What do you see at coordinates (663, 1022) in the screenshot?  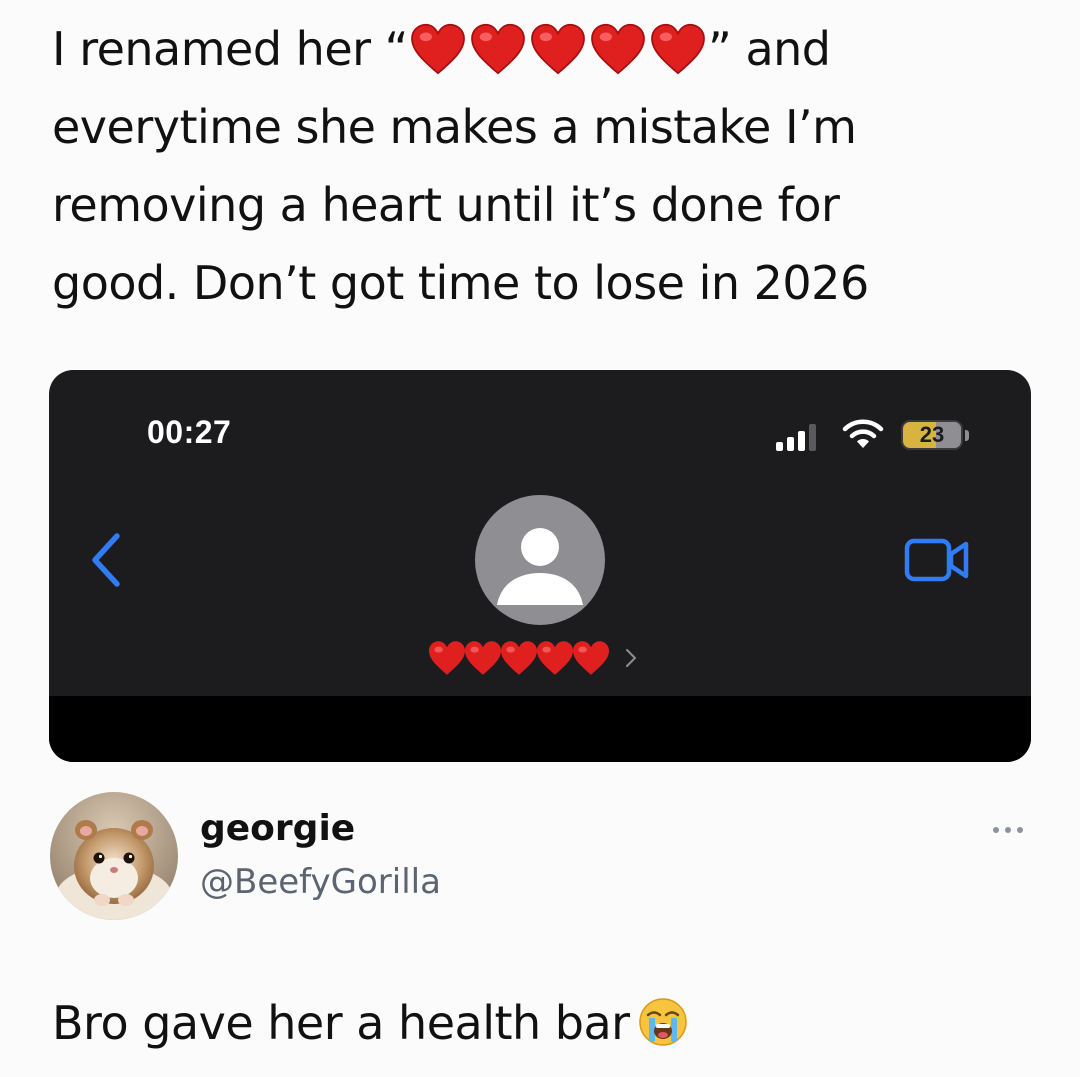 I see `loudly-crying-face-emoji` at bounding box center [663, 1022].